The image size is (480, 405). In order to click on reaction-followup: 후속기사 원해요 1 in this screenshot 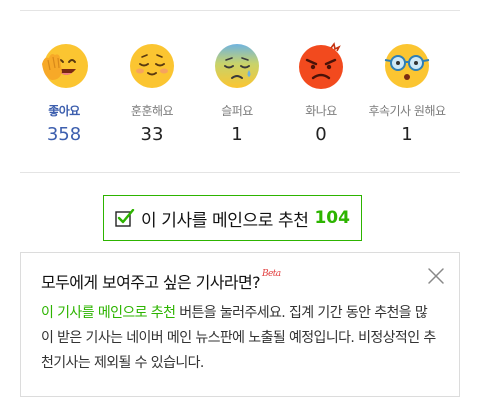, I will do `click(407, 92)`.